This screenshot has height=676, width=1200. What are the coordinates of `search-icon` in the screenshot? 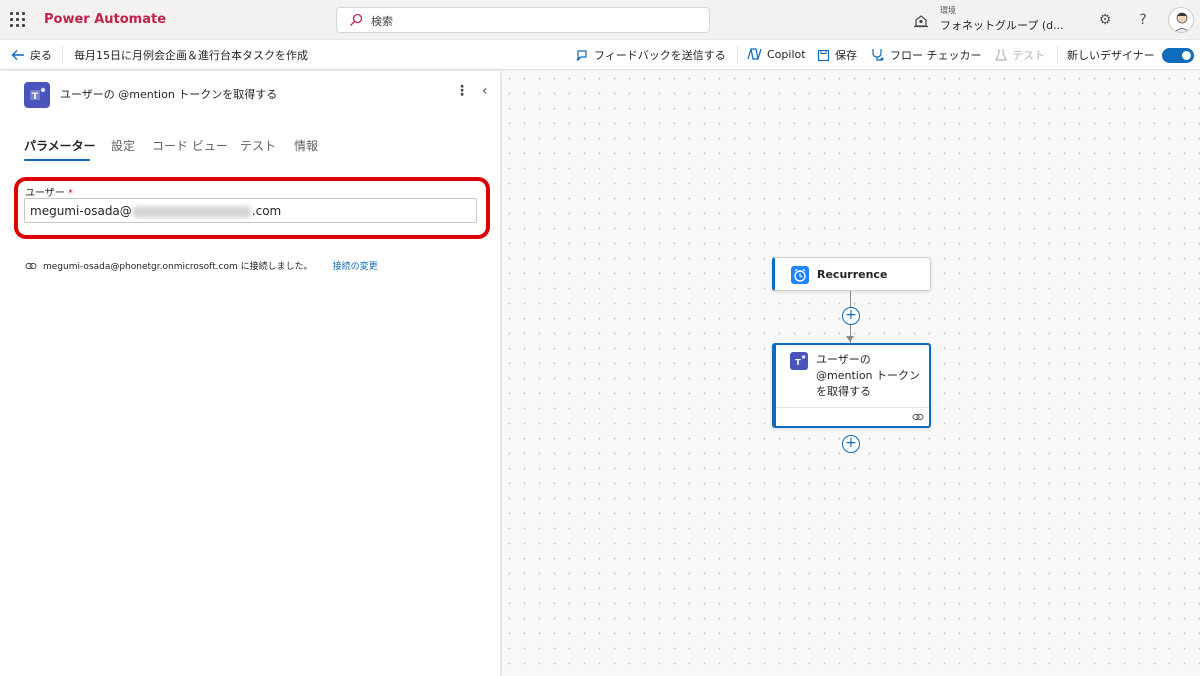 It's located at (356, 19).